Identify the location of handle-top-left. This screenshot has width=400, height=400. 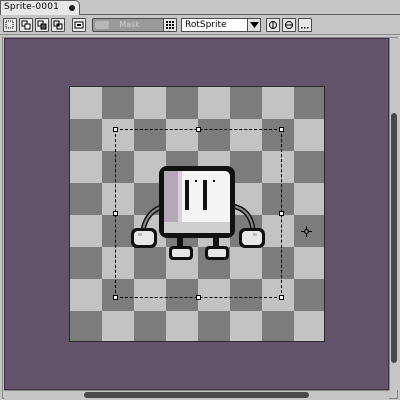
(115, 129).